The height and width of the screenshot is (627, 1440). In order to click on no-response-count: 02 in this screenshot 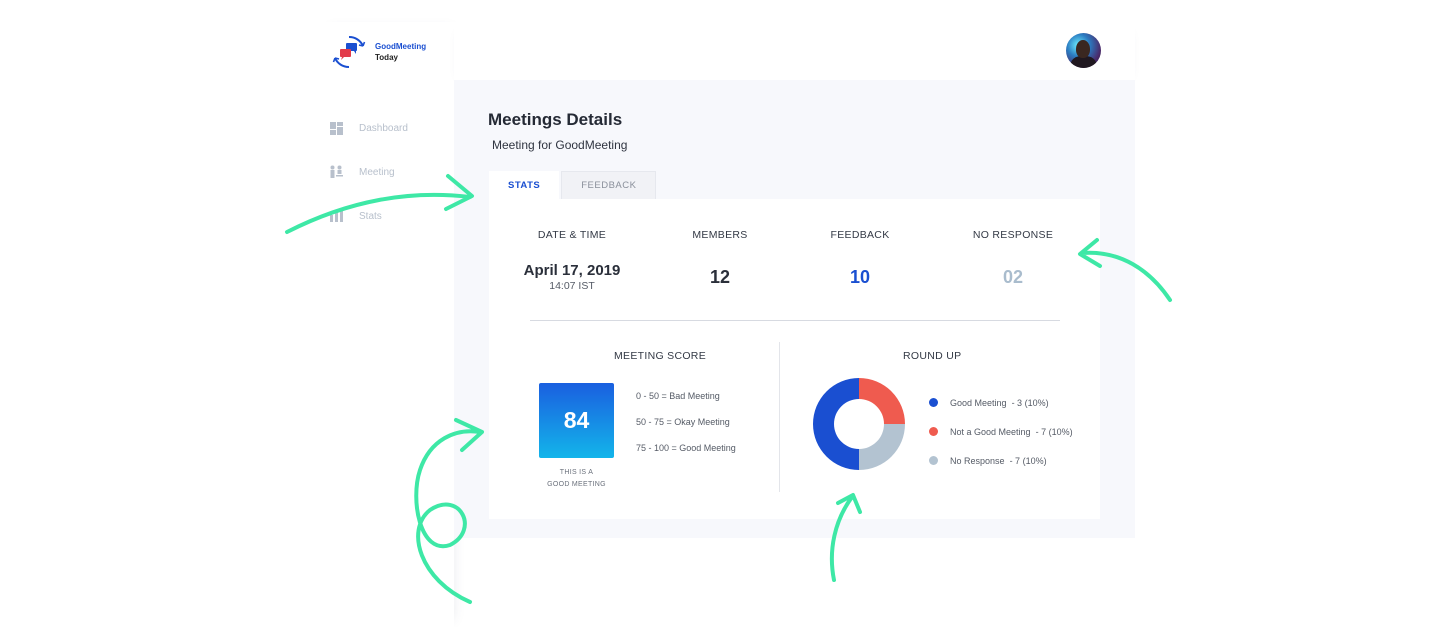, I will do `click(1013, 277)`.